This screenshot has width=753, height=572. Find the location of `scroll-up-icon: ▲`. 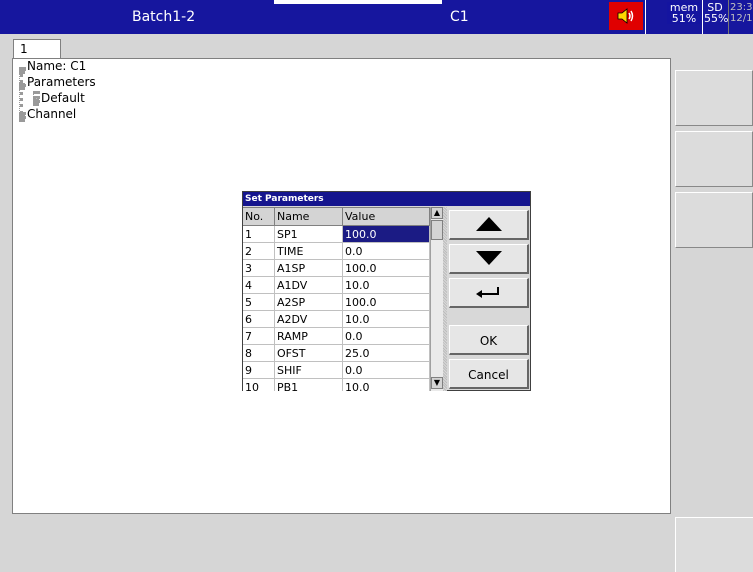

scroll-up-icon: ▲ is located at coordinates (437, 213).